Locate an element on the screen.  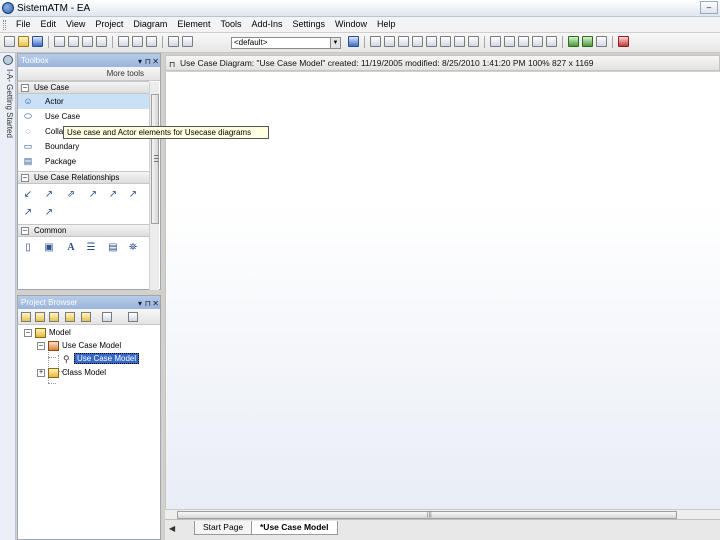
minimize-icon: – is located at coordinates (709, 7).